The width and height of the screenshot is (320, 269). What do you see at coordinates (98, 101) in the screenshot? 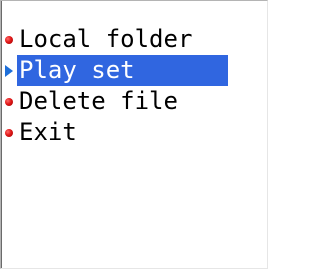
I see `menu-item-label: Delete file` at bounding box center [98, 101].